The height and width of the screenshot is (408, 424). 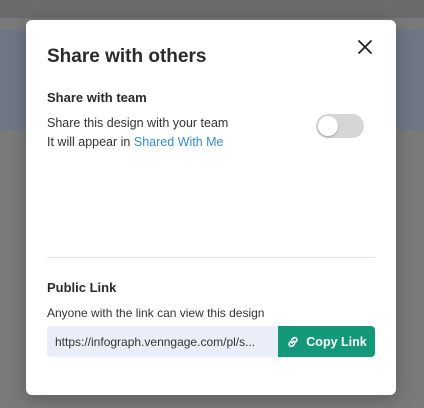 I want to click on team-location-prefix: It will appear in, so click(x=90, y=142).